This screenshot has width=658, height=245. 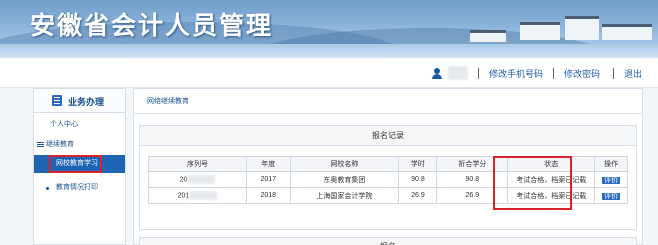 What do you see at coordinates (268, 179) in the screenshot?
I see `year-cell: 2017` at bounding box center [268, 179].